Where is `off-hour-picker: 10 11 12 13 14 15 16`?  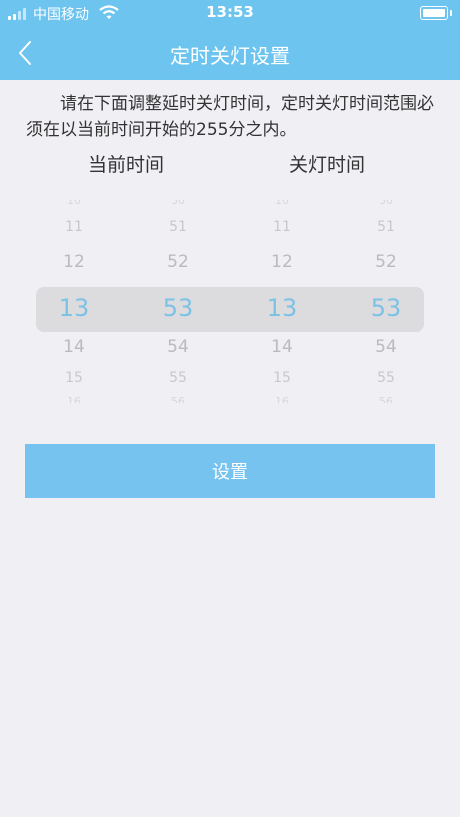 off-hour-picker: 10 11 12 13 14 15 16 is located at coordinates (282, 307).